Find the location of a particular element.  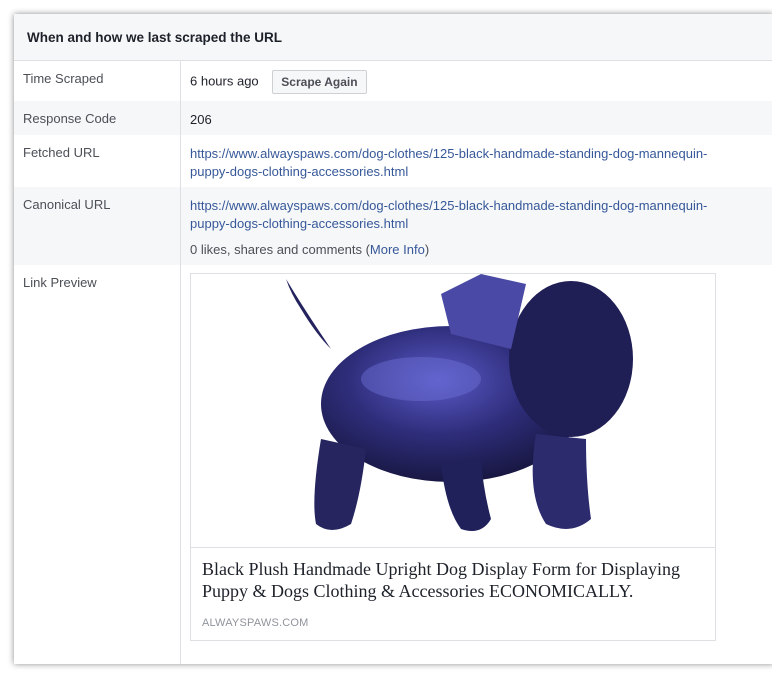

canonical-url-link-line2: puppy-dogs-clothing-accessories.html is located at coordinates (481, 224).